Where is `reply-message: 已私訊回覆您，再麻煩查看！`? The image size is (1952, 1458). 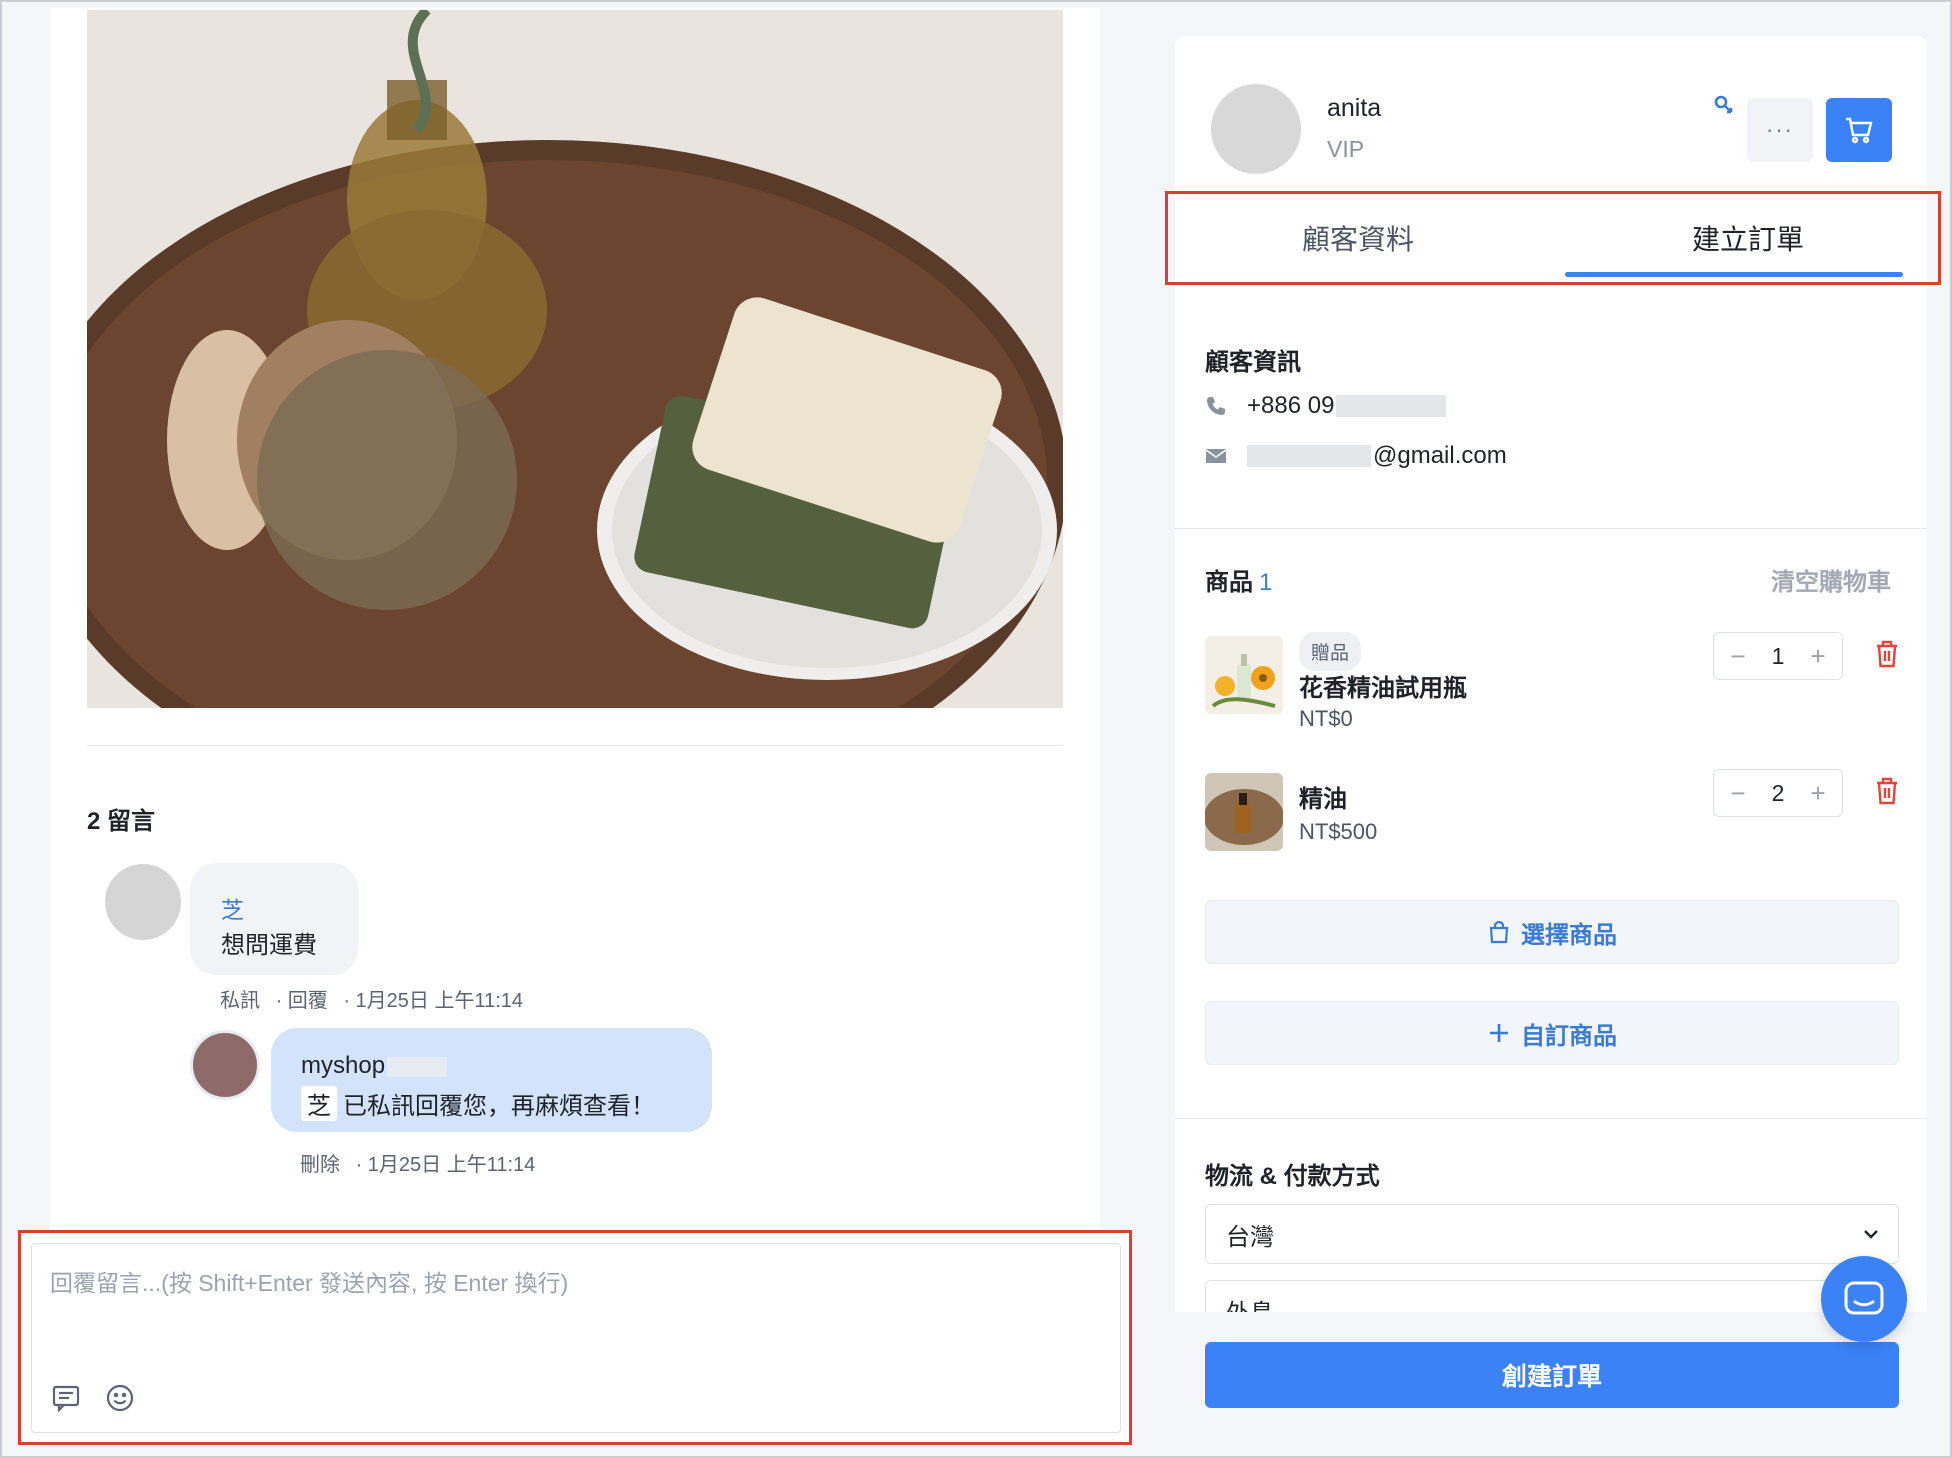 reply-message: 已私訊回覆您，再麻煩查看！ is located at coordinates (499, 1106).